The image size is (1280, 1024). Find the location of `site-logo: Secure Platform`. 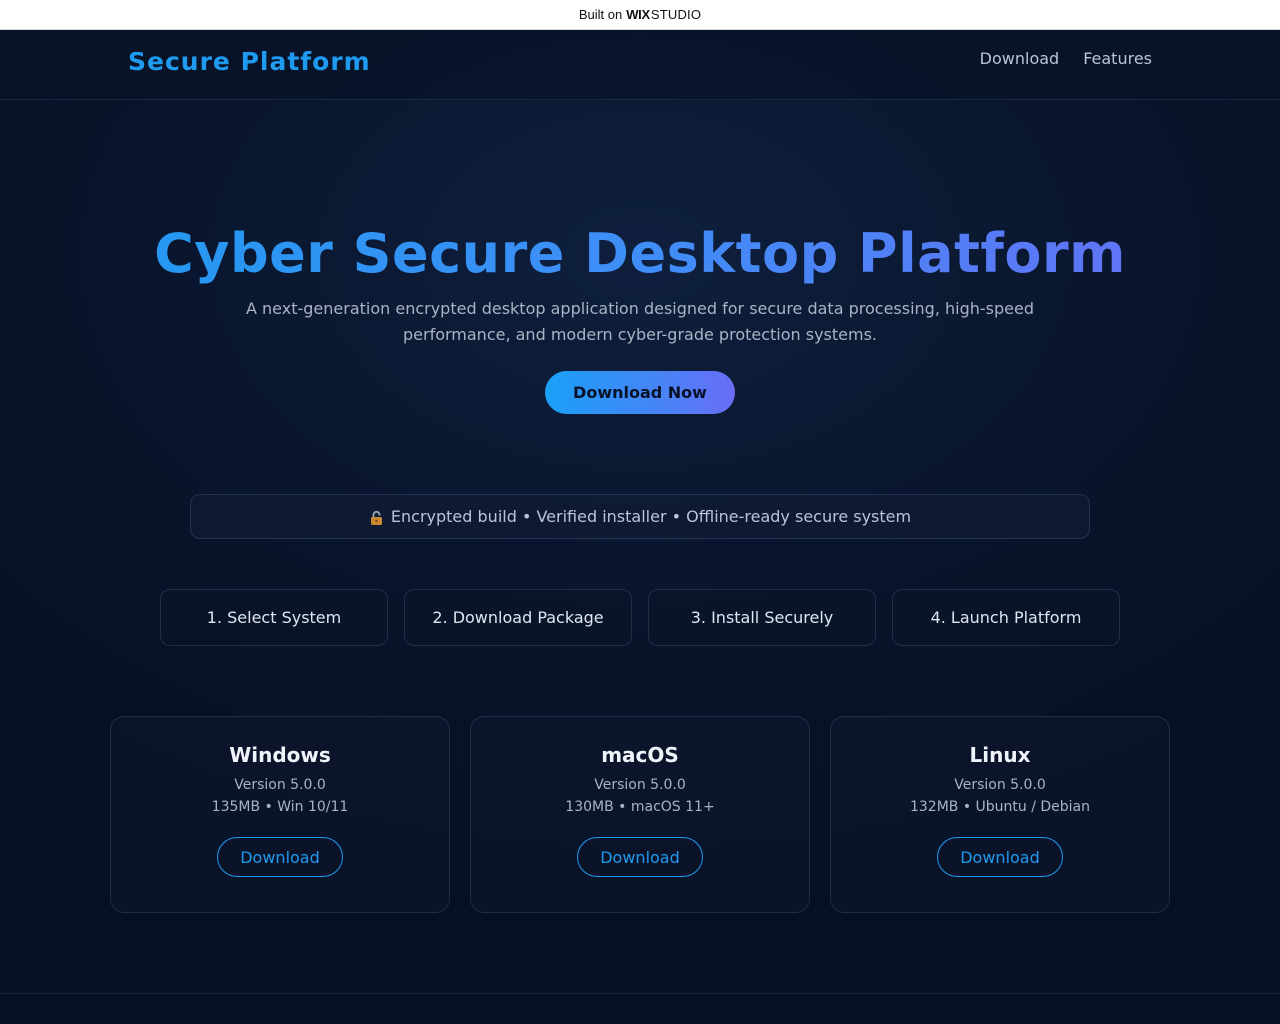

site-logo: Secure Platform is located at coordinates (249, 61).